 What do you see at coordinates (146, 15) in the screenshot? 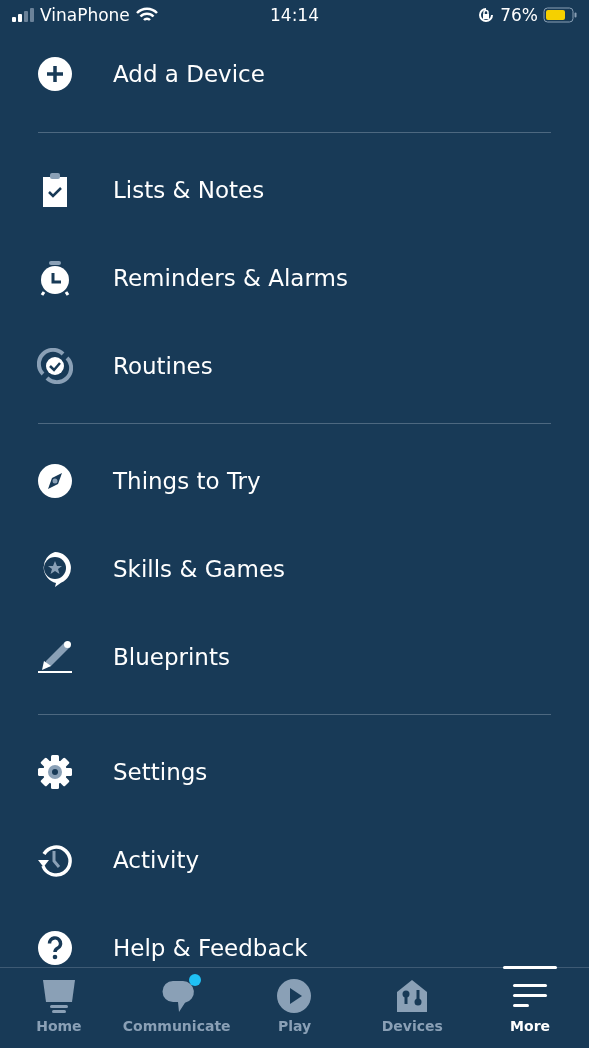
I see `wifi-icon` at bounding box center [146, 15].